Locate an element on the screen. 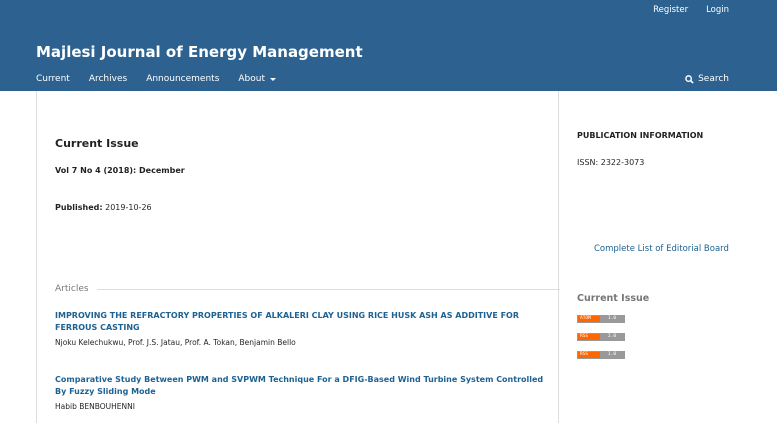 This screenshot has height=423, width=777. chevron-down-icon is located at coordinates (273, 79).